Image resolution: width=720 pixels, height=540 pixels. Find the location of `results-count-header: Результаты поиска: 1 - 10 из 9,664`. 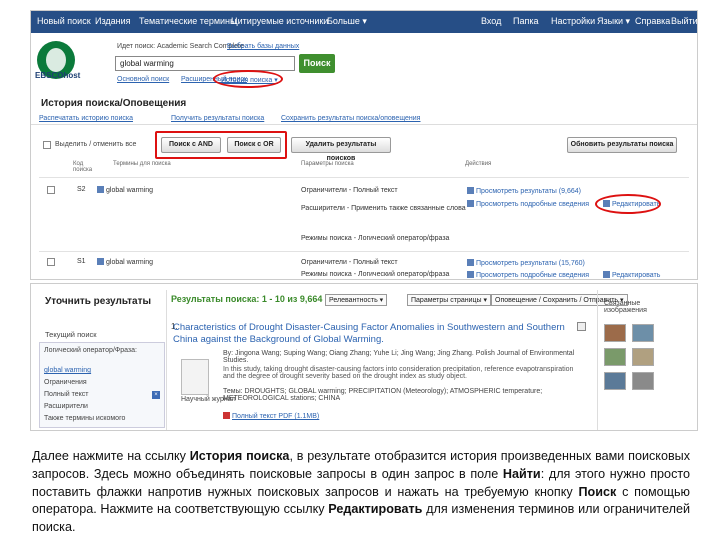

results-count-header: Результаты поиска: 1 - 10 из 9,664 is located at coordinates (247, 299).